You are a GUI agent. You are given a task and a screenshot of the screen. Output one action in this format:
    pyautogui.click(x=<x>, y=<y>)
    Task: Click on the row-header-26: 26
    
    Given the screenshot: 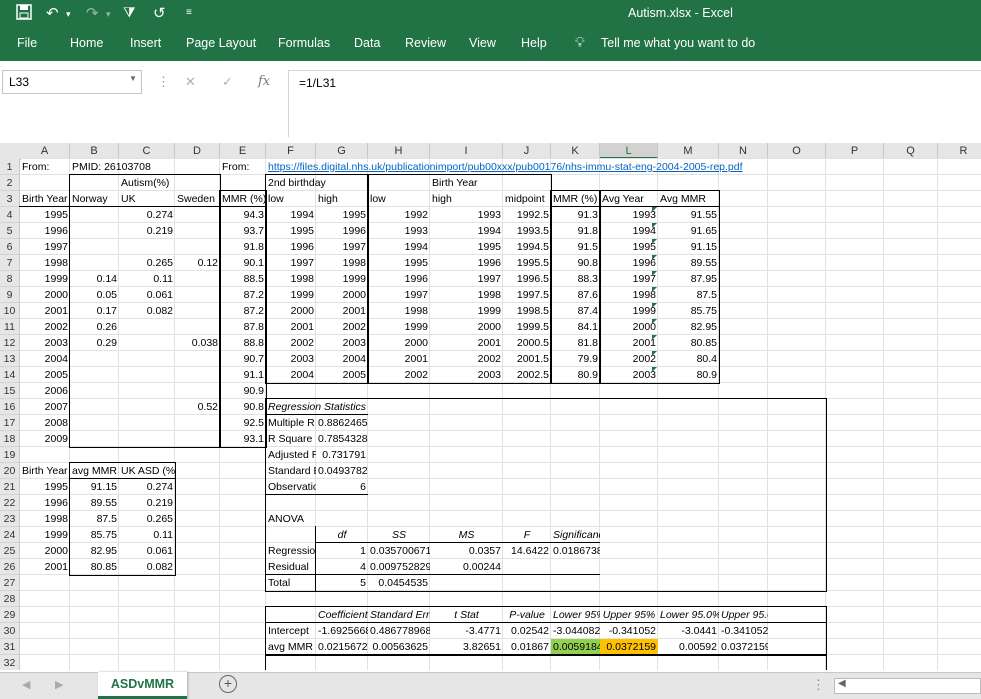 What is the action you would take?
    pyautogui.click(x=10, y=567)
    